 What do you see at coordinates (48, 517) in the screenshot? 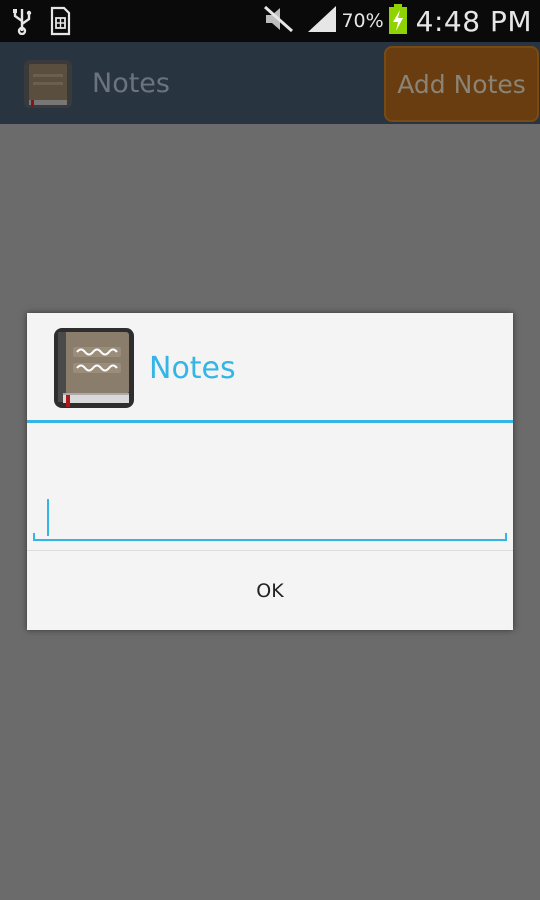
I see `text-cursor` at bounding box center [48, 517].